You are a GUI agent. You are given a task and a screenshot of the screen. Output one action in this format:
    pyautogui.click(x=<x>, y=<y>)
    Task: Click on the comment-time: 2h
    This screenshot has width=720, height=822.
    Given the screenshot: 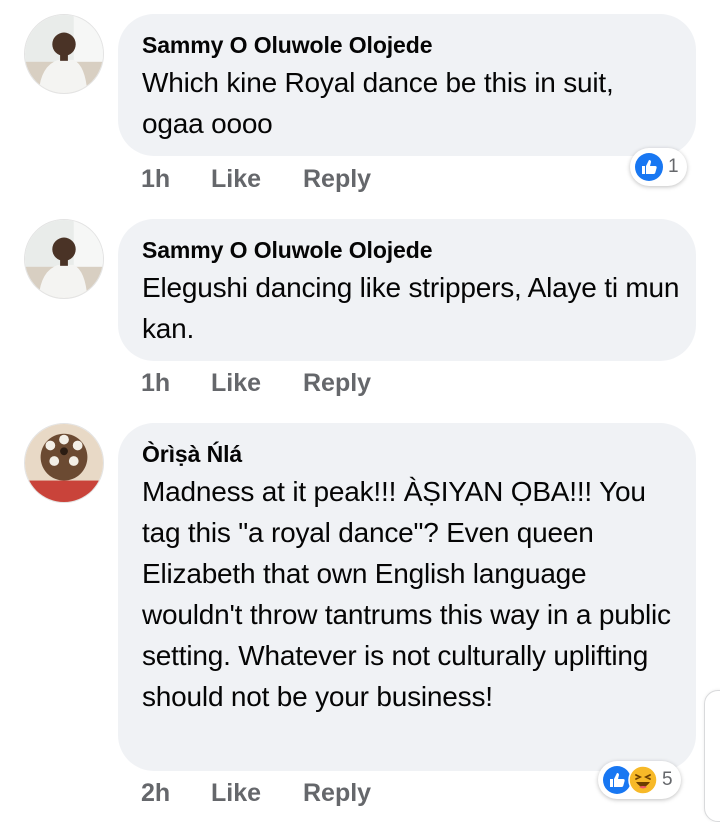 What is the action you would take?
    pyautogui.click(x=176, y=793)
    